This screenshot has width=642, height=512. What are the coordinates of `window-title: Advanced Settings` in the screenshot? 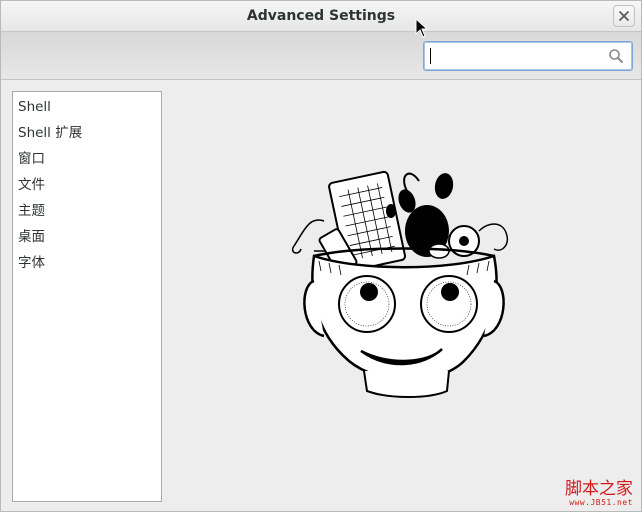 It's located at (321, 16).